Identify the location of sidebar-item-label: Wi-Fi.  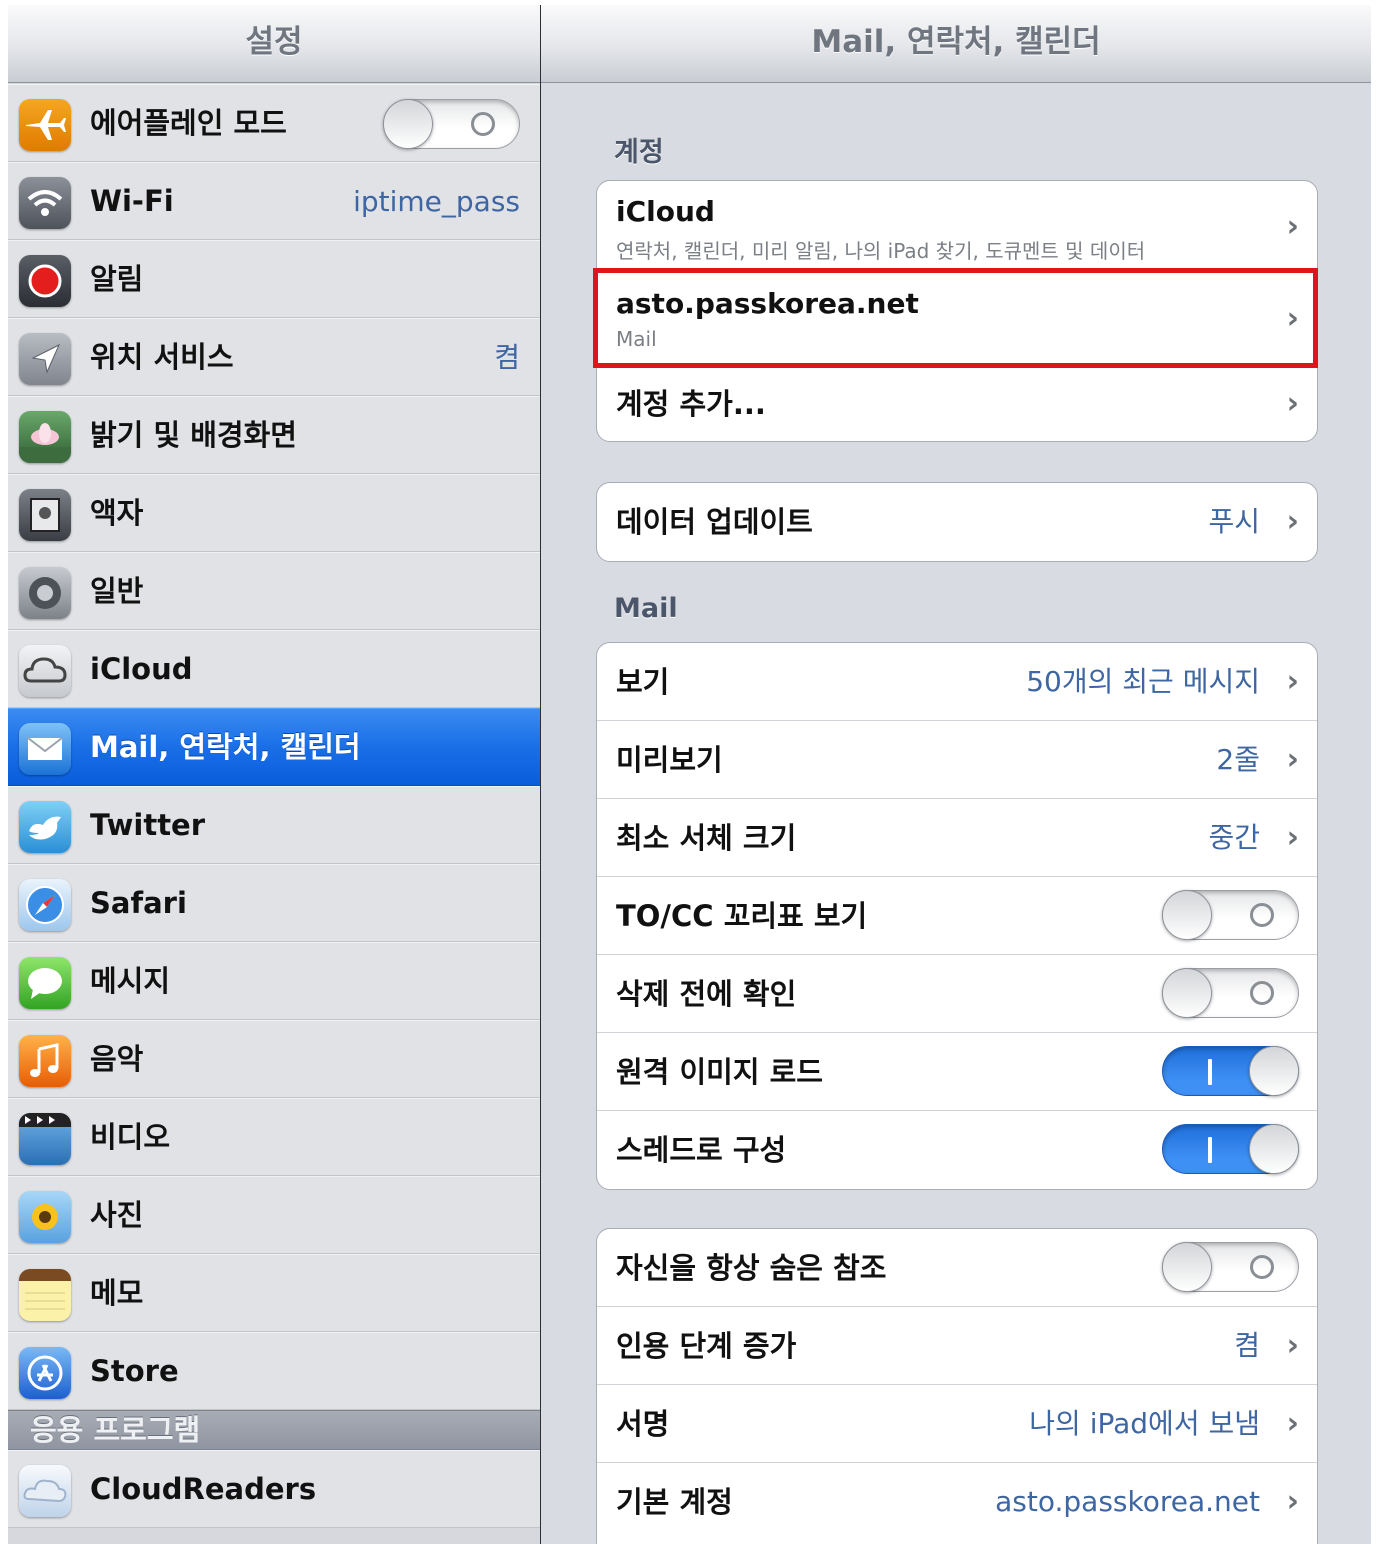
(132, 201).